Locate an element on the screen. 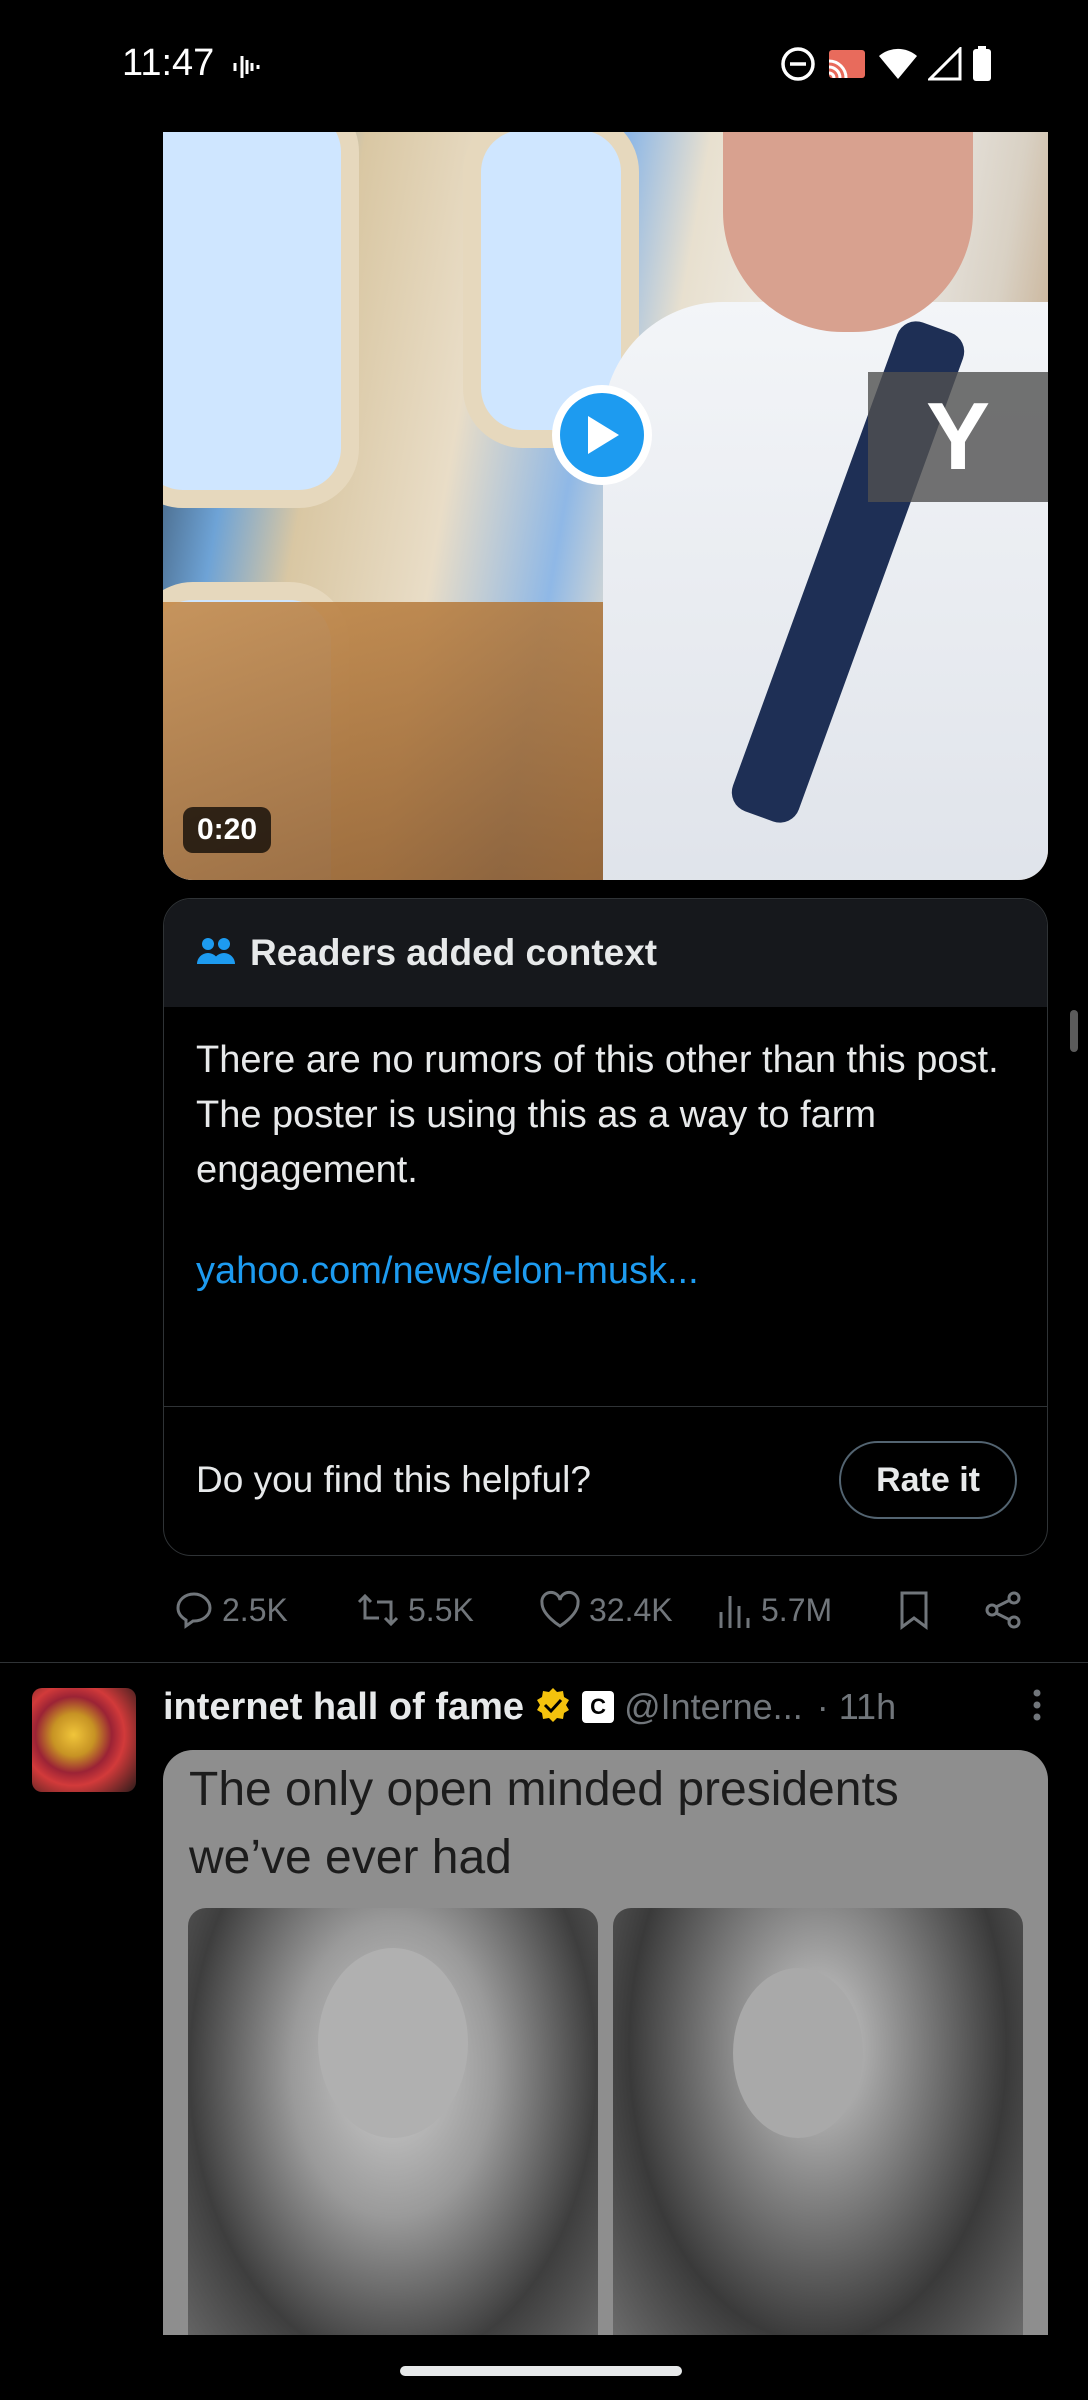 The width and height of the screenshot is (1088, 2400). wifi-icon is located at coordinates (898, 64).